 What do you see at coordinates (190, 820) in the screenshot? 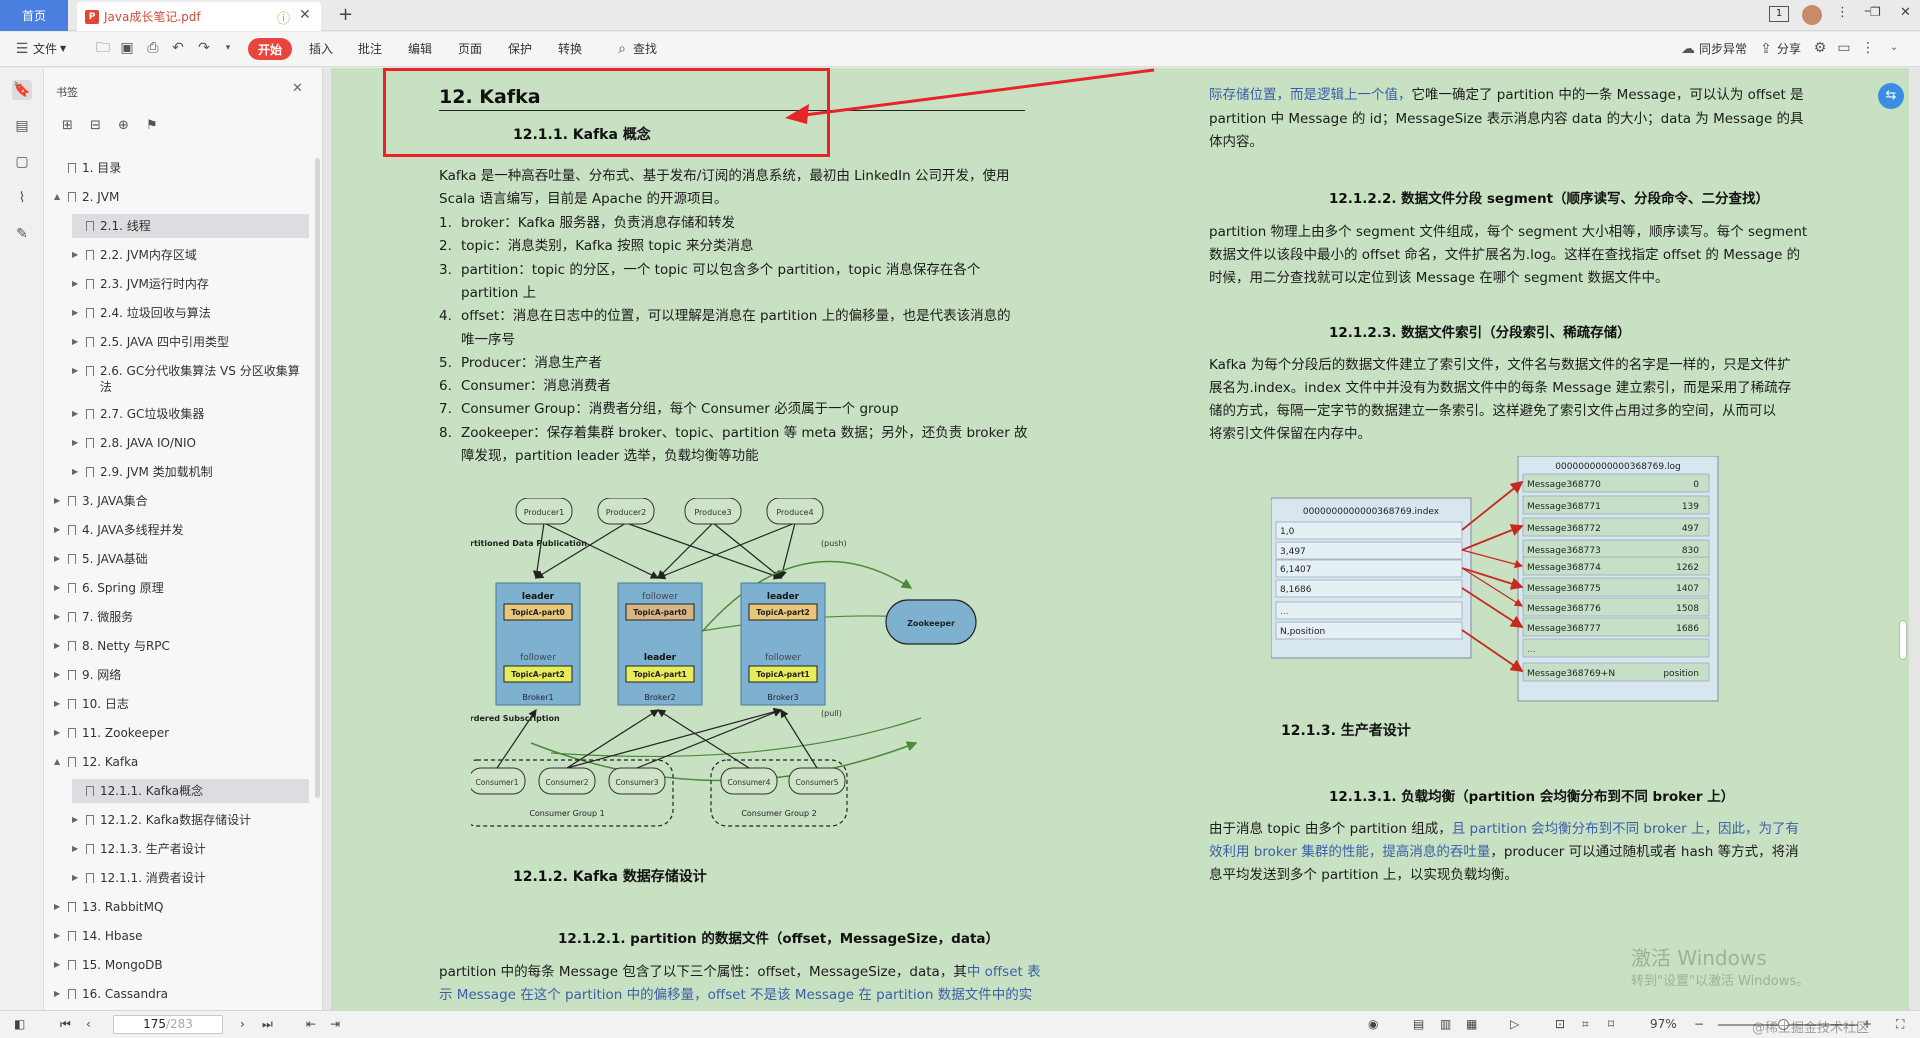
I see `bookmark-item: ▶ 12.1.2. Kafka数据存储设计` at bounding box center [190, 820].